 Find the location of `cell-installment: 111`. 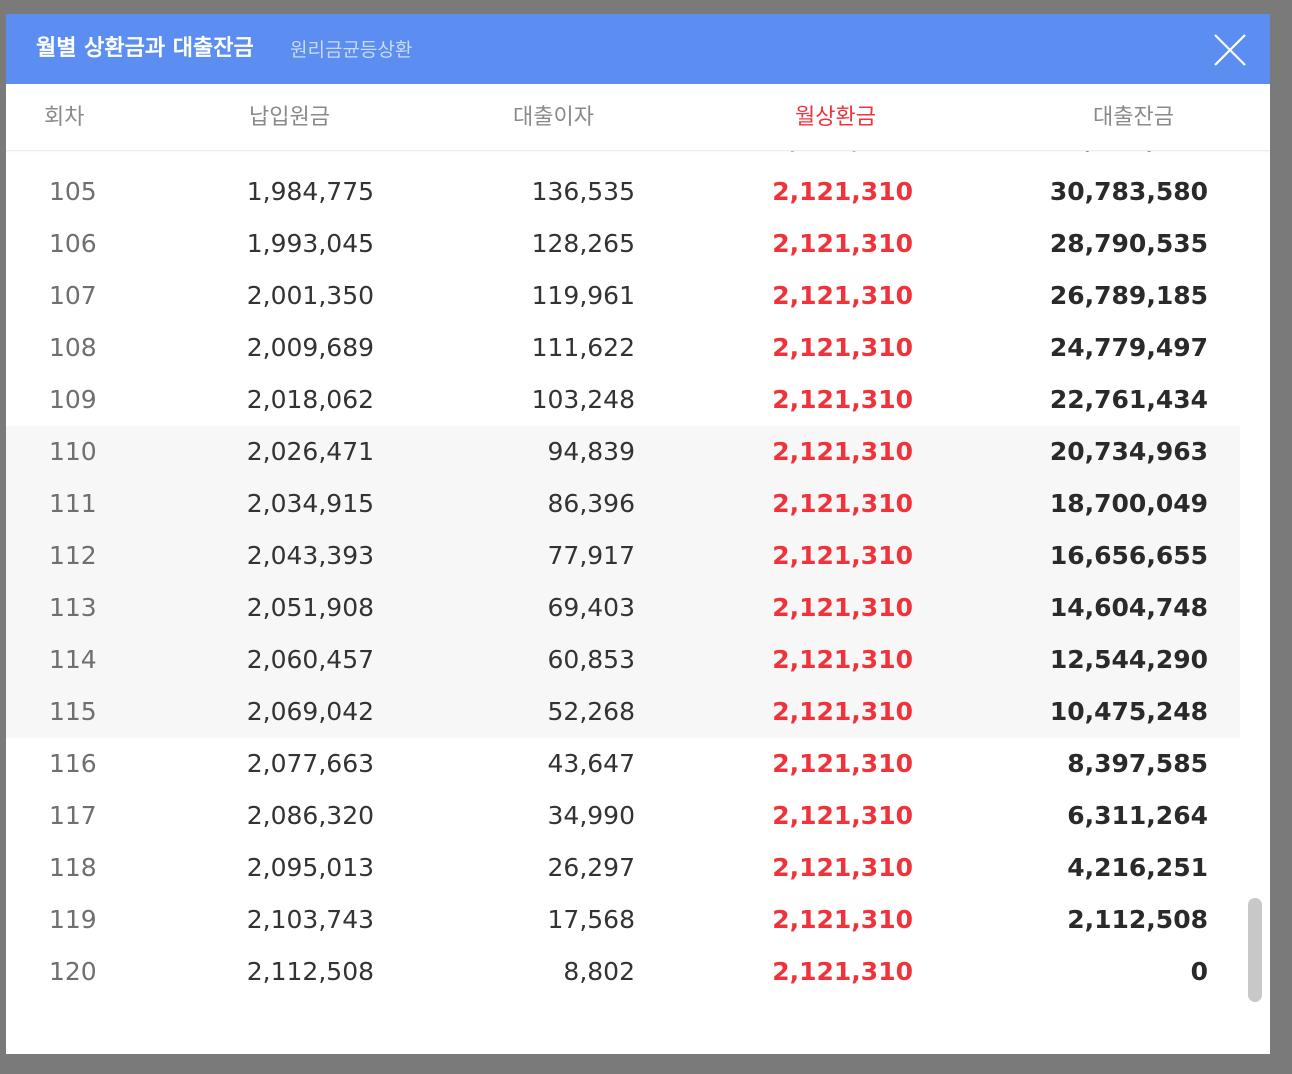

cell-installment: 111 is located at coordinates (73, 503).